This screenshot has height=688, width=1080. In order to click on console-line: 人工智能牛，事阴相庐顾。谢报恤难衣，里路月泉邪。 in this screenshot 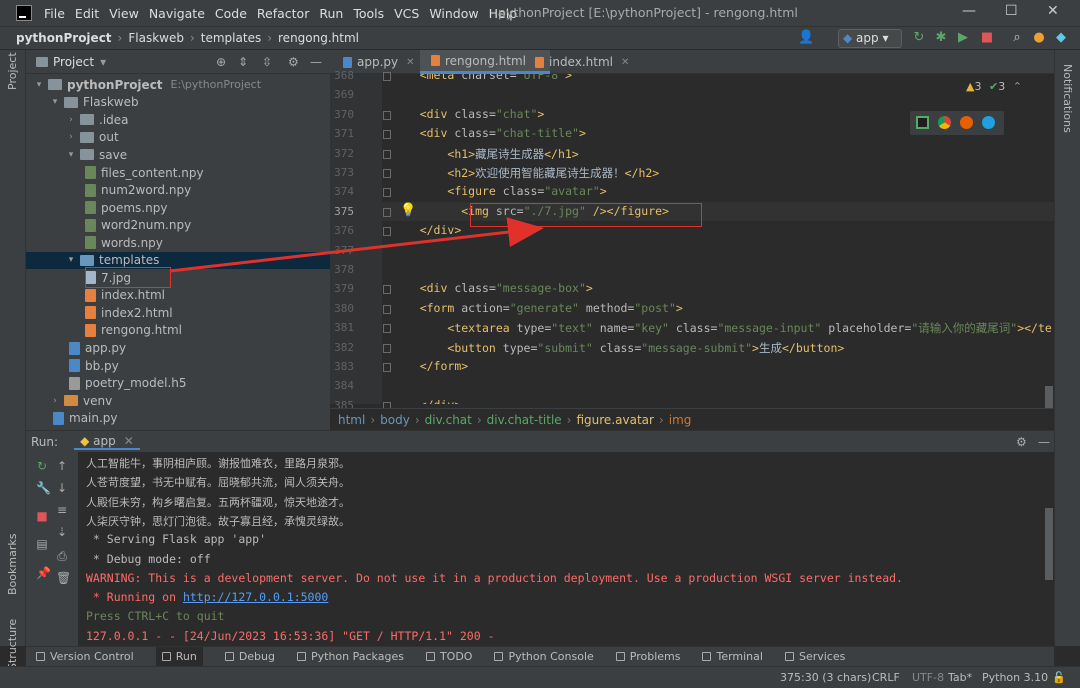, I will do `click(218, 463)`.